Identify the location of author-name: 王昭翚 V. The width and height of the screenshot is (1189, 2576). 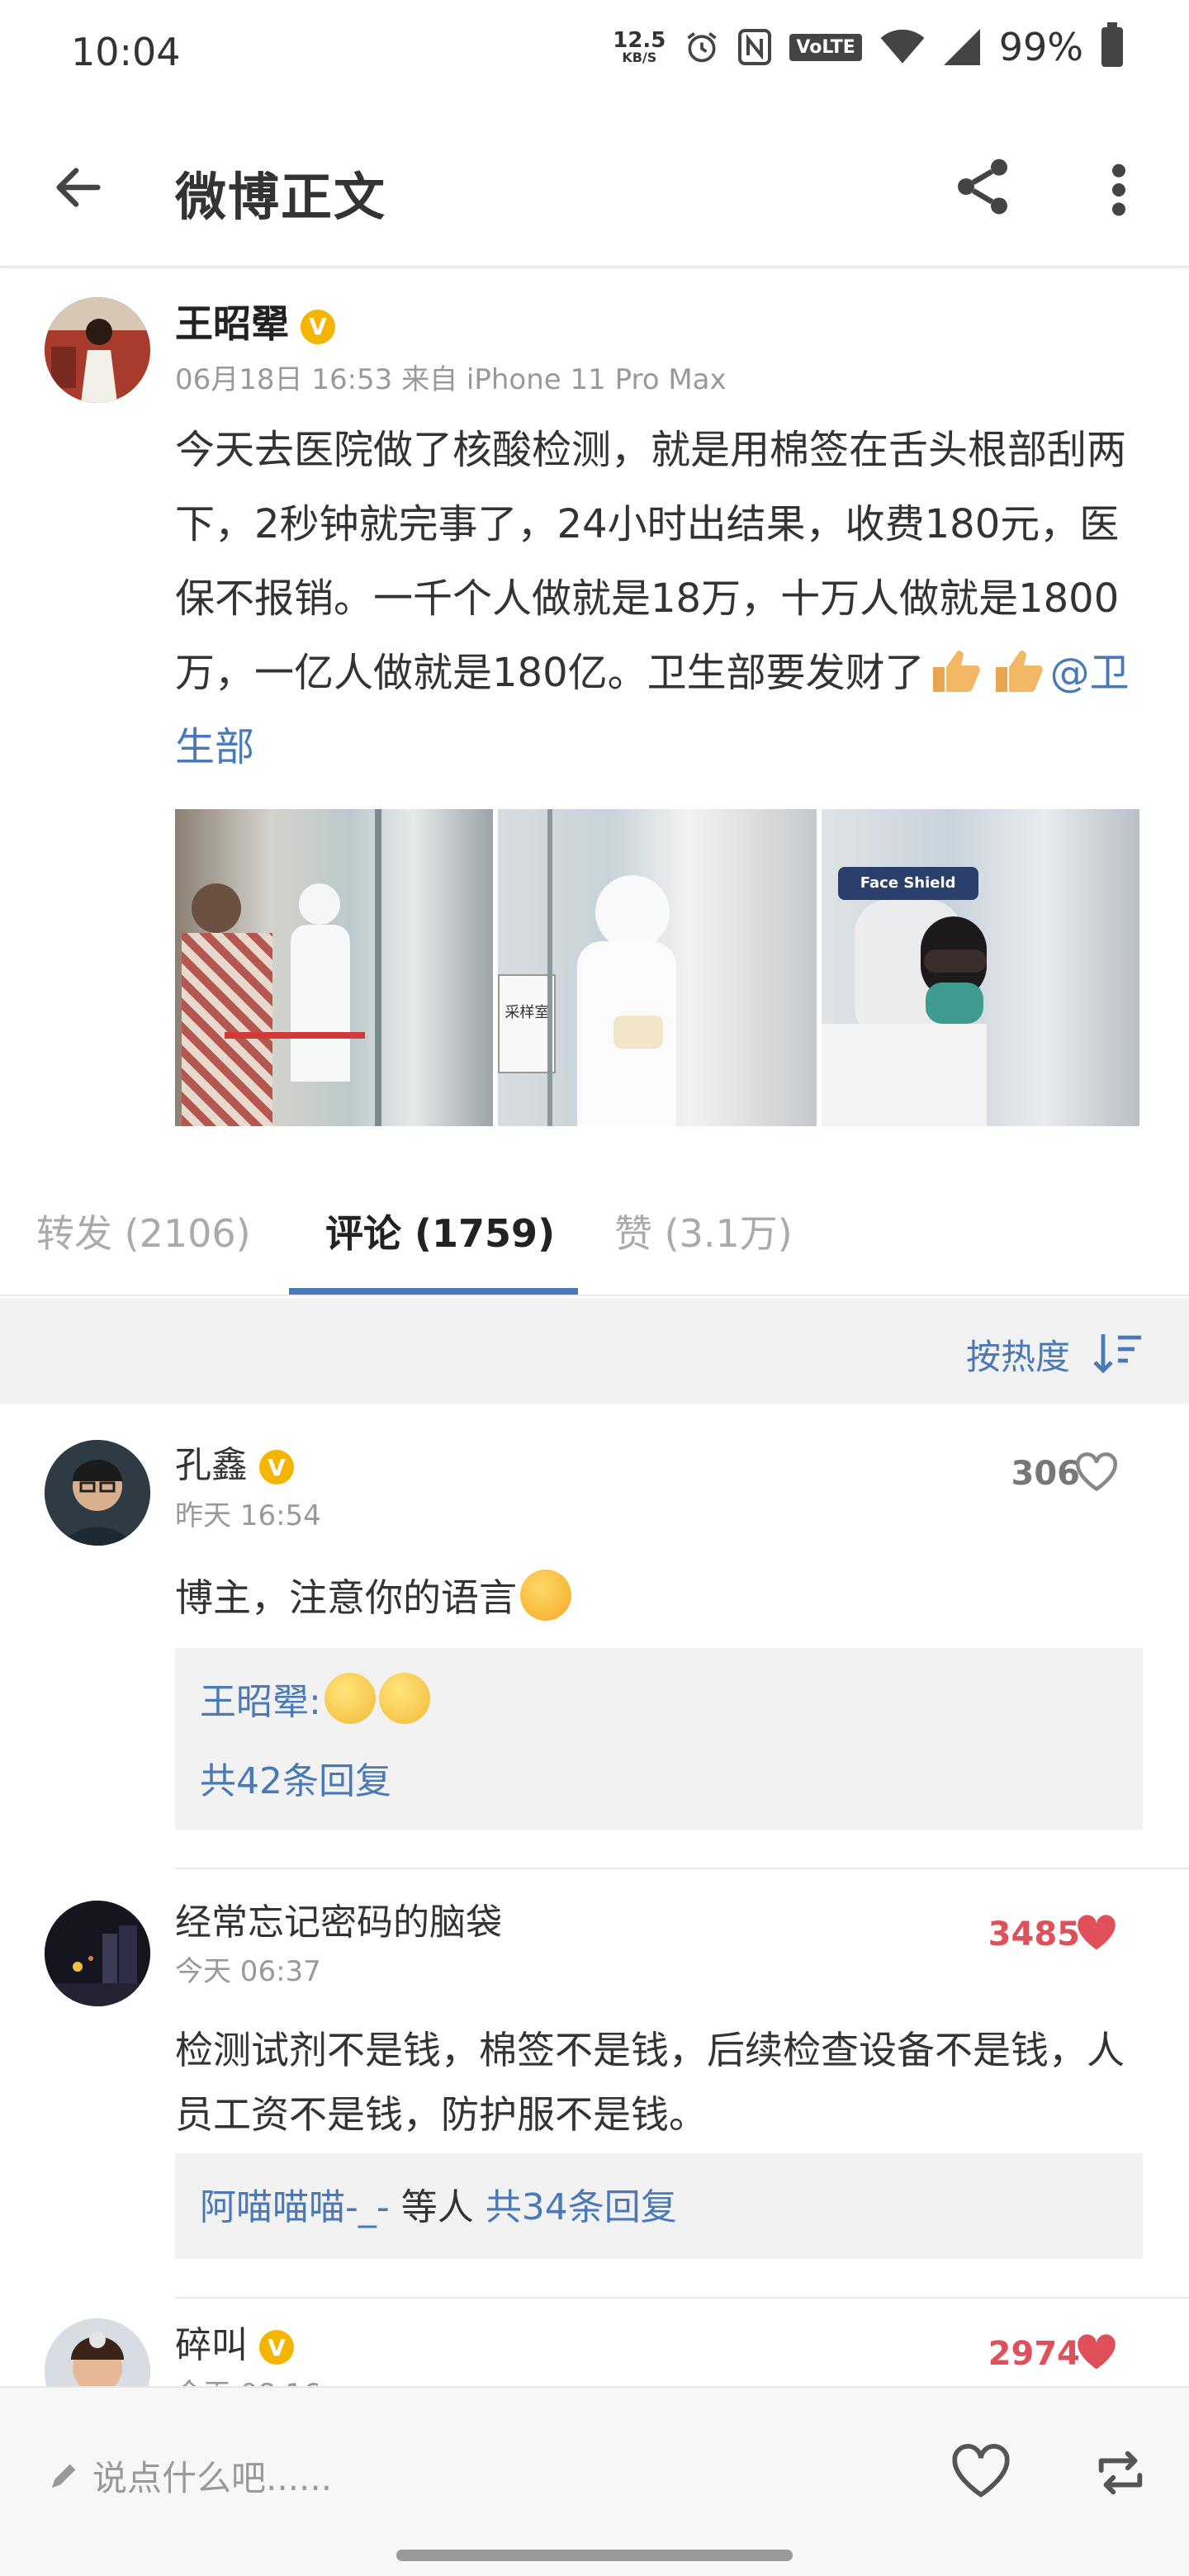
(255, 321).